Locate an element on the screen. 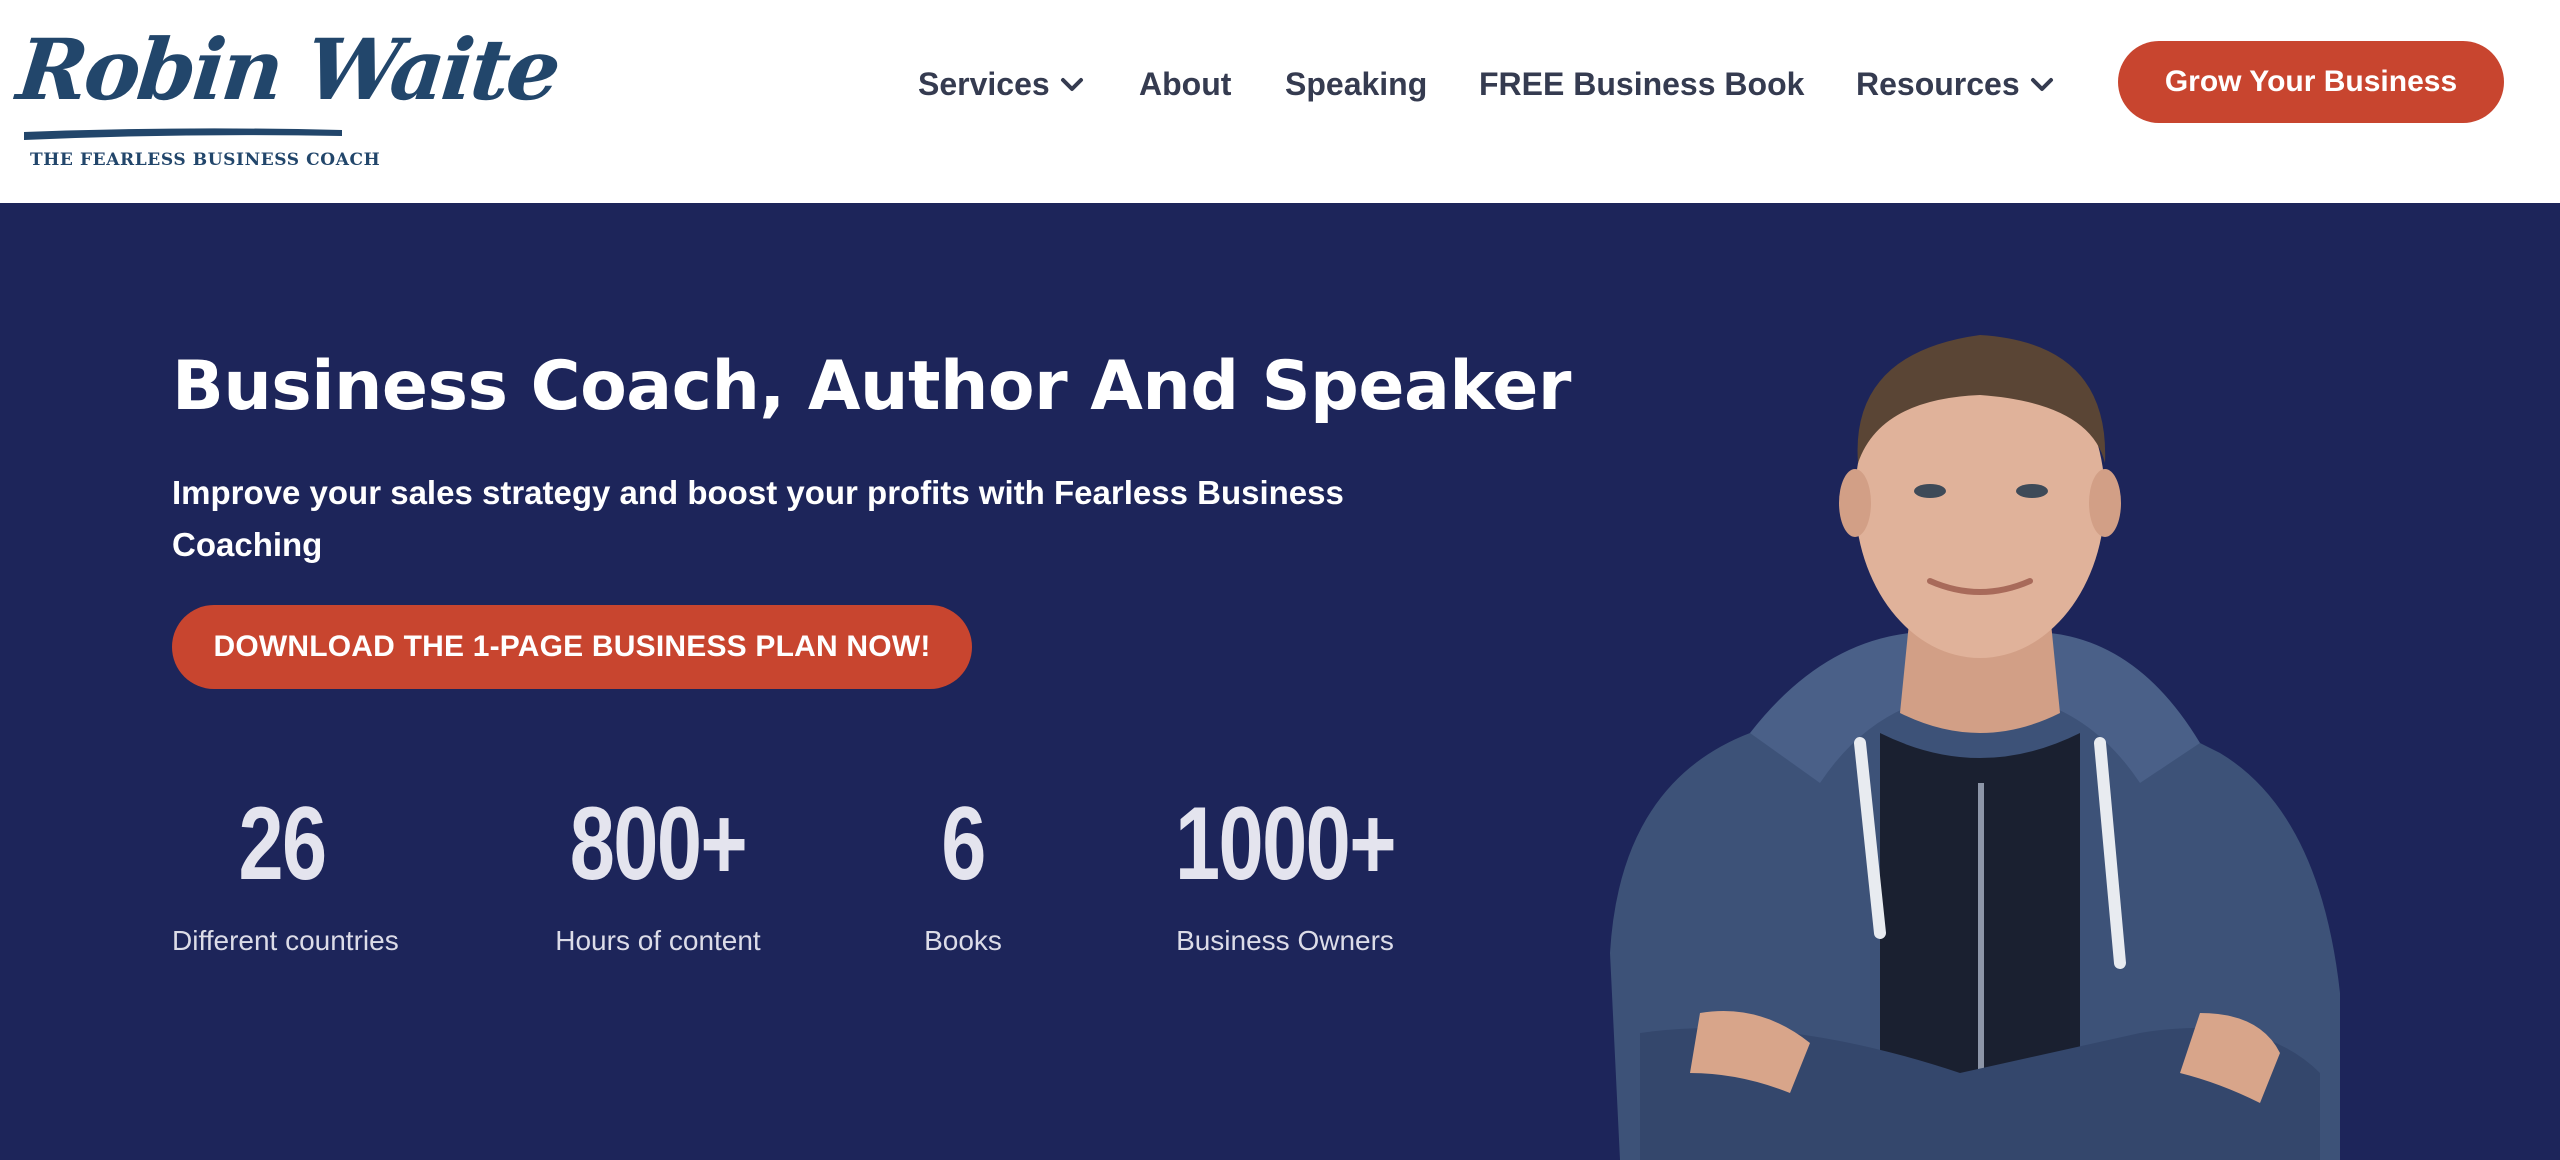  nav-item-label: Speaking is located at coordinates (1356, 84).